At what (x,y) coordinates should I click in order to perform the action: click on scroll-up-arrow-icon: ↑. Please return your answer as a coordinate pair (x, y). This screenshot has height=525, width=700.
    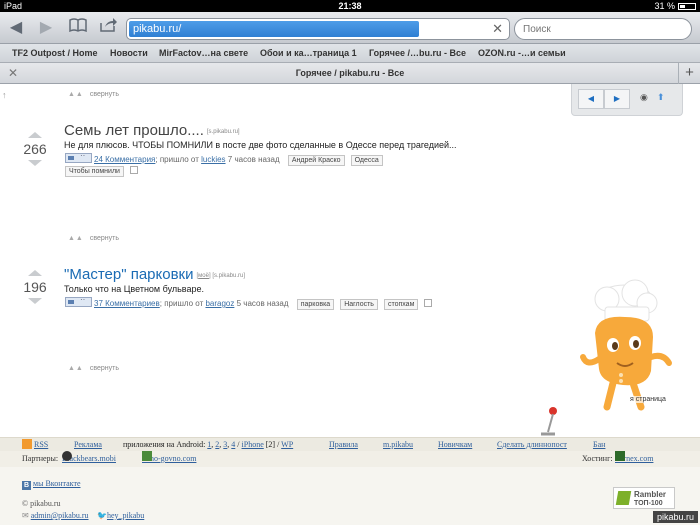
    Looking at the image, I should click on (4, 95).